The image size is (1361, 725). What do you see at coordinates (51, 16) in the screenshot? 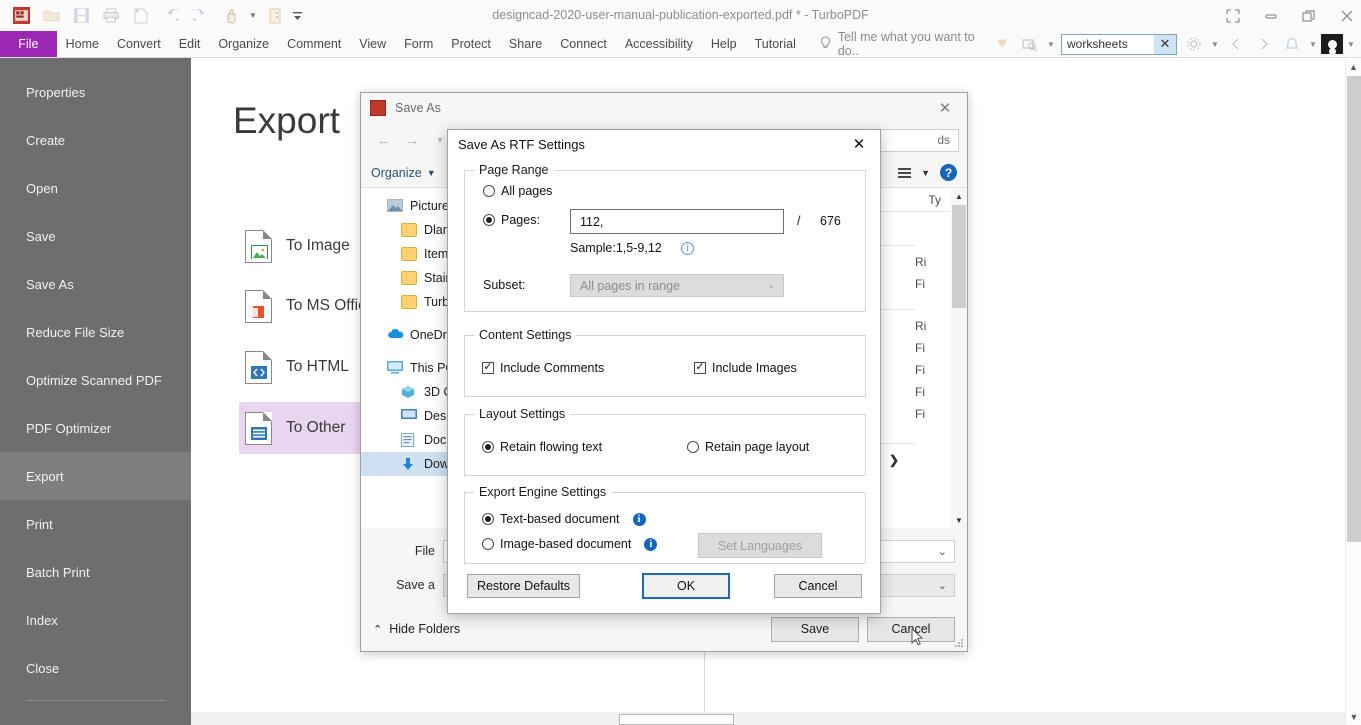
I see `open-folder-icon` at bounding box center [51, 16].